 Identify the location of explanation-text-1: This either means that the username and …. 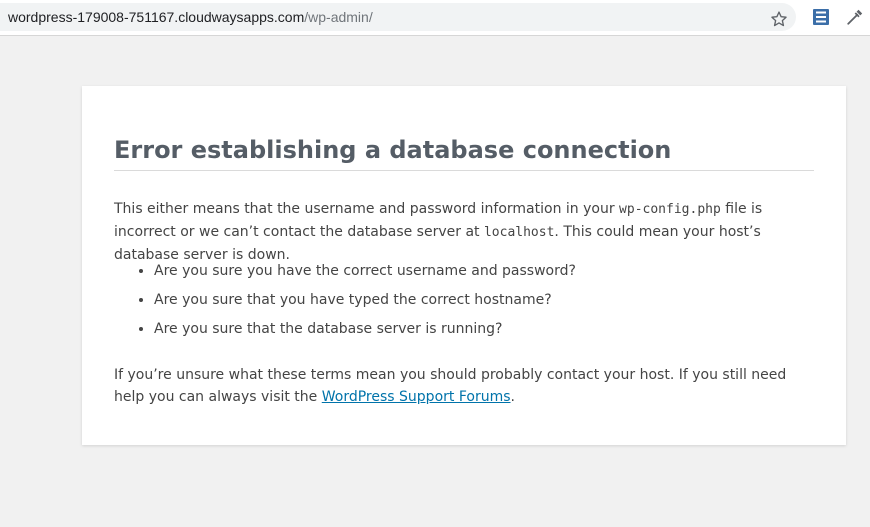
(367, 209).